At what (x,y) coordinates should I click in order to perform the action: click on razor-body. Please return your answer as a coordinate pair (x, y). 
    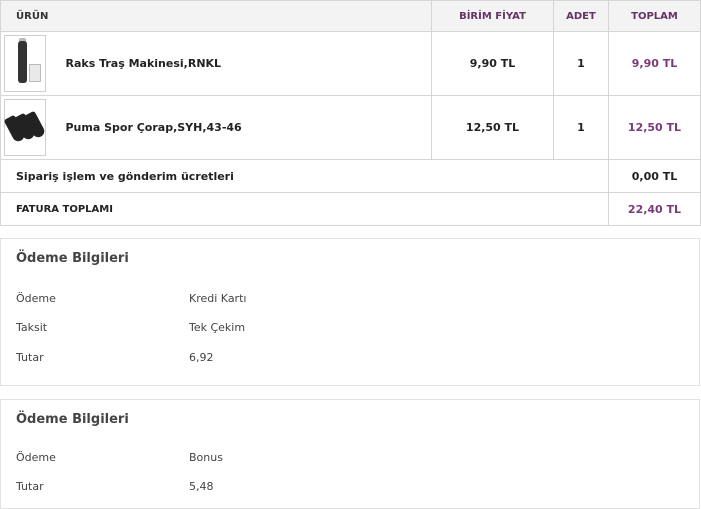
    Looking at the image, I should click on (22, 62).